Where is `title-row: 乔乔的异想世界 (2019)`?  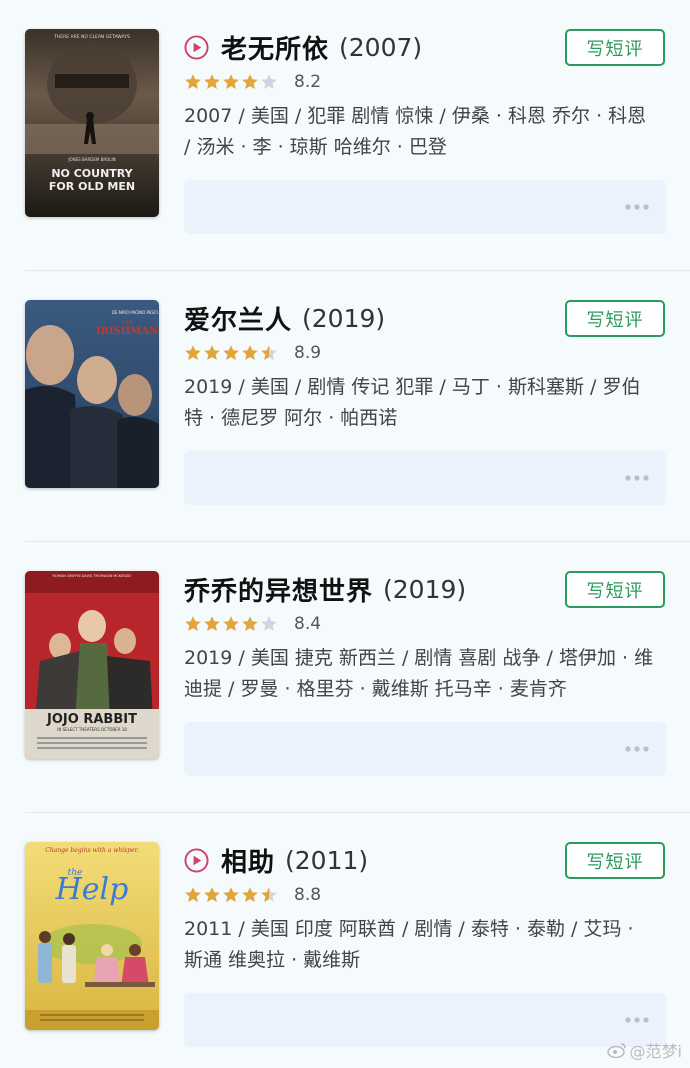 title-row: 乔乔的异想世界 (2019) is located at coordinates (325, 589).